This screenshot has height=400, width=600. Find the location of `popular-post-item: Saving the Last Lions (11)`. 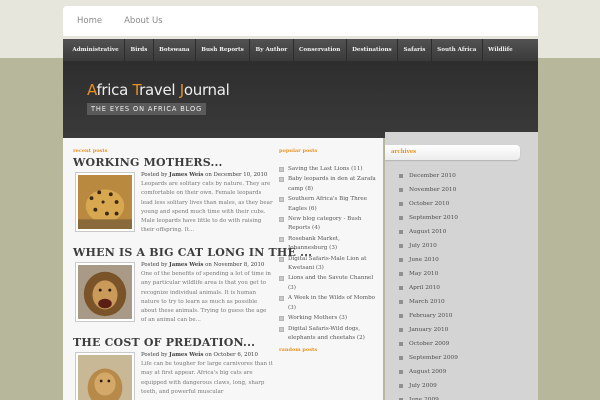

popular-post-item: Saving the Last Lions (11) is located at coordinates (329, 169).